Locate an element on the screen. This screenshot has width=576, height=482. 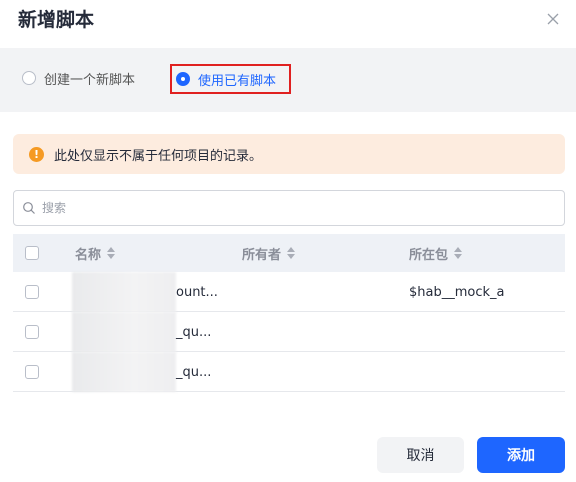
radio-use-existing-script: 使用已有脚本 is located at coordinates (230, 79).